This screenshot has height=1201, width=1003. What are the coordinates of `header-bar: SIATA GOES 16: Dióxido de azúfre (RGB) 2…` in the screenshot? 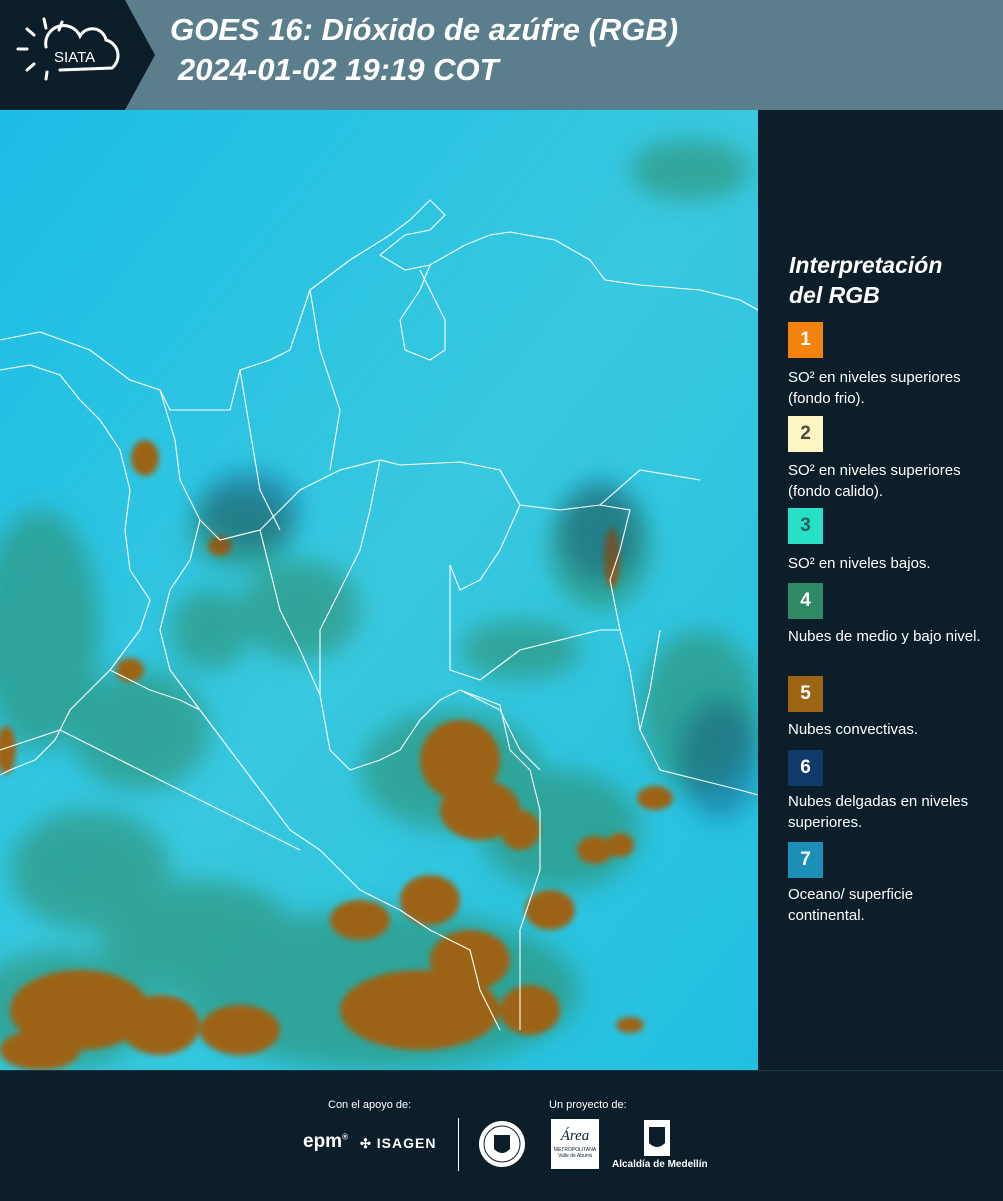 It's located at (501, 55).